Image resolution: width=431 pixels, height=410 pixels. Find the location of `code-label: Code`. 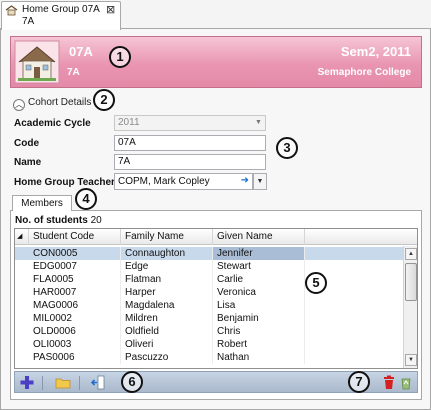

code-label: Code is located at coordinates (26, 143).